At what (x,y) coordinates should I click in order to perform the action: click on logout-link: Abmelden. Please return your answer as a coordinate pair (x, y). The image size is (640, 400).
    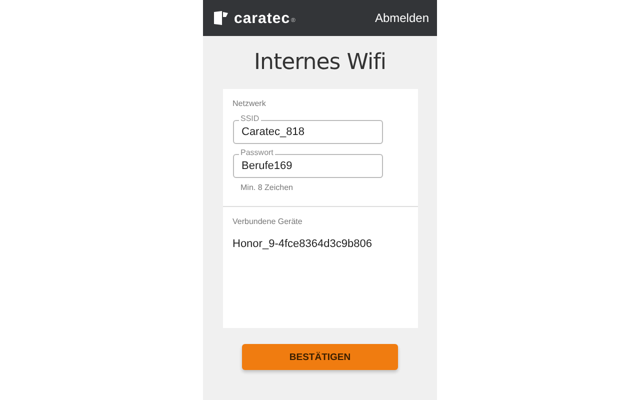
    Looking at the image, I should click on (401, 18).